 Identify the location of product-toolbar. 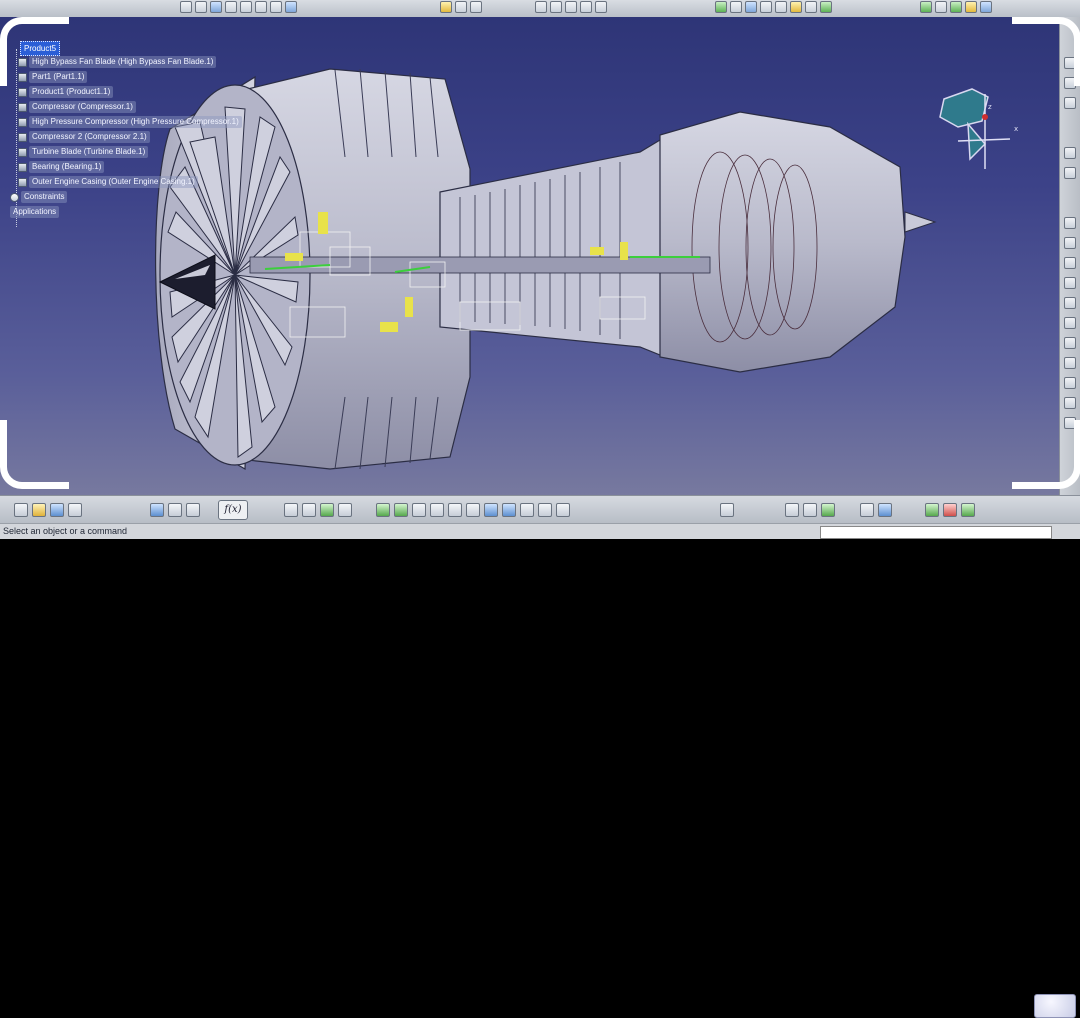
(461, 7).